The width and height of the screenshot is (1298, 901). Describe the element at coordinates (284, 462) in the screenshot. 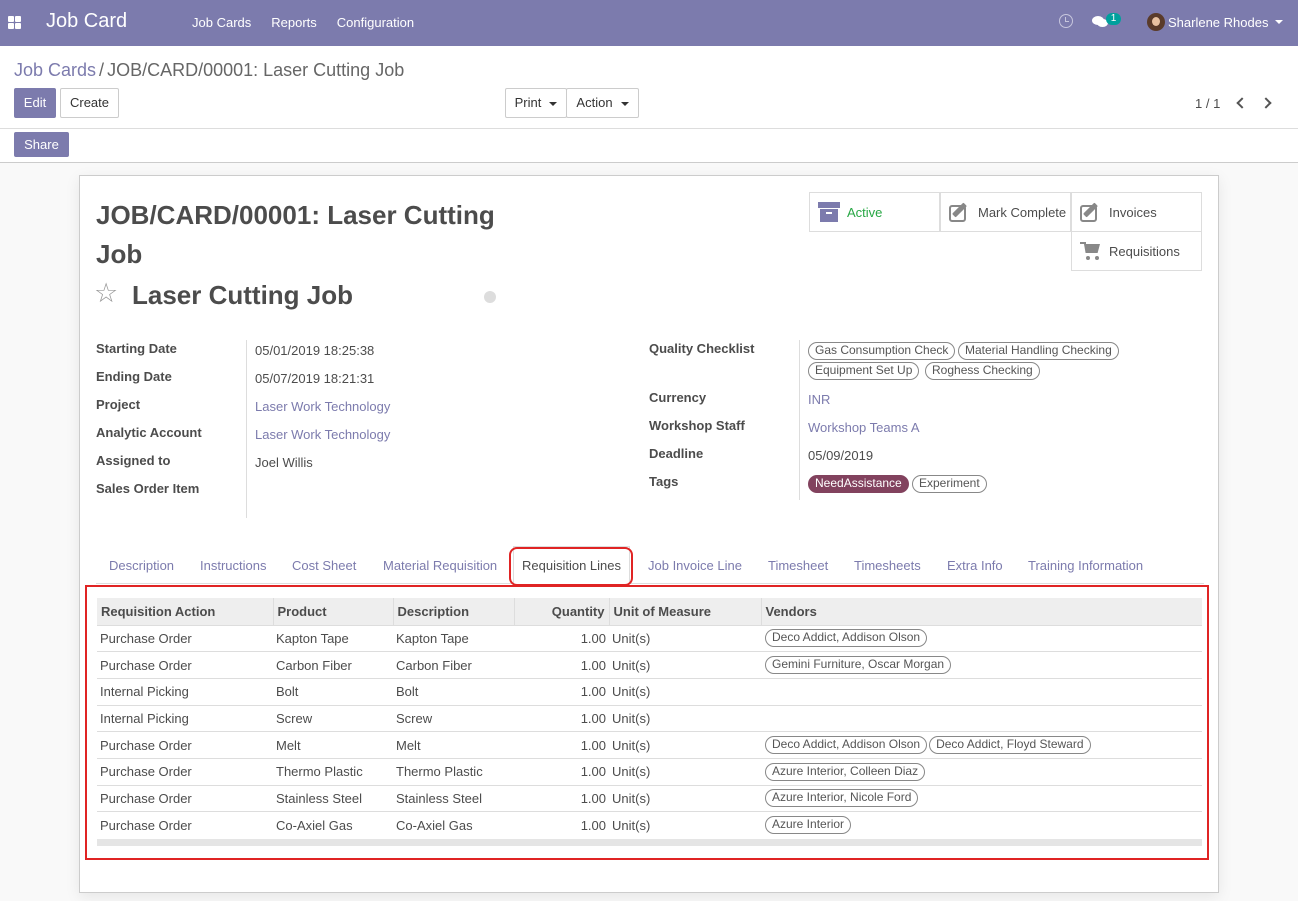

I see `field-assigned-to: Joel Willis` at that location.